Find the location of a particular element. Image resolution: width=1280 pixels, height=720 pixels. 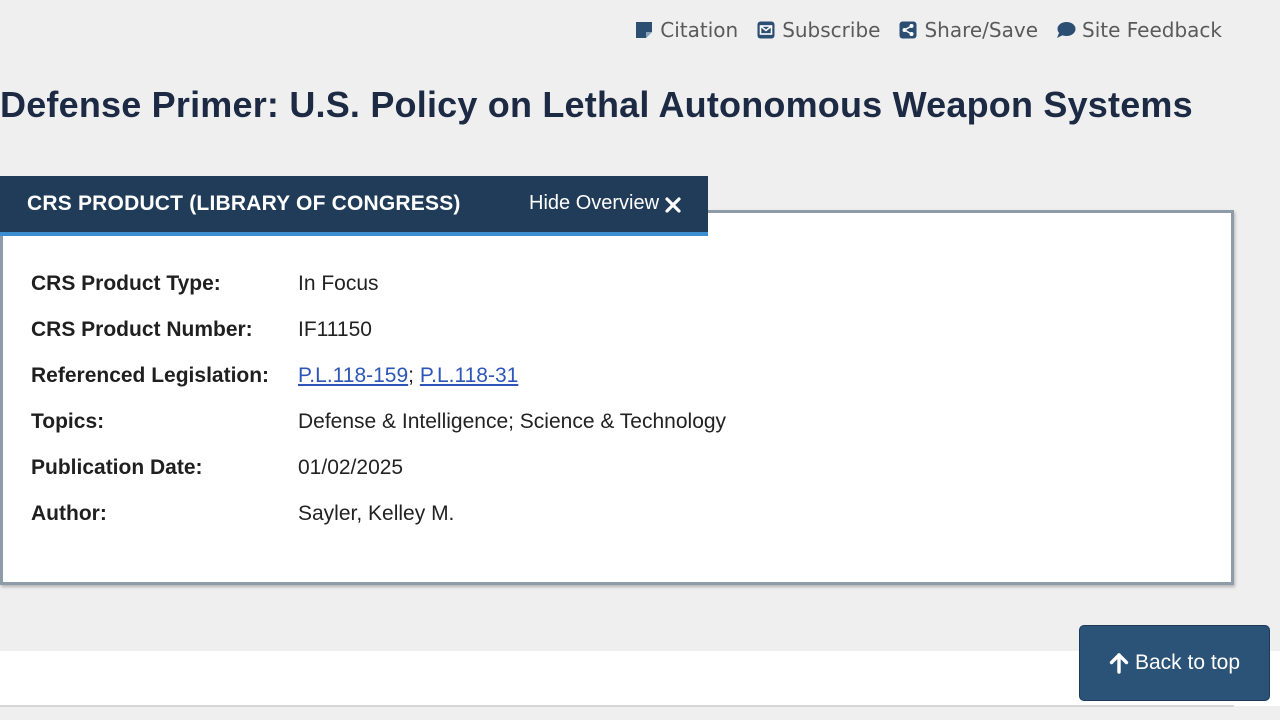

subscribe-link: Subscribe is located at coordinates (818, 30).